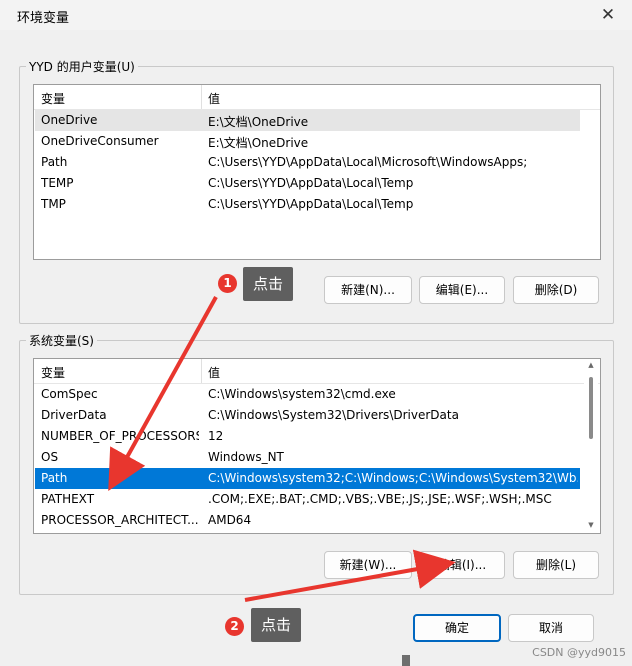  Describe the element at coordinates (268, 284) in the screenshot. I see `annotation-callout-1: 点击` at that location.